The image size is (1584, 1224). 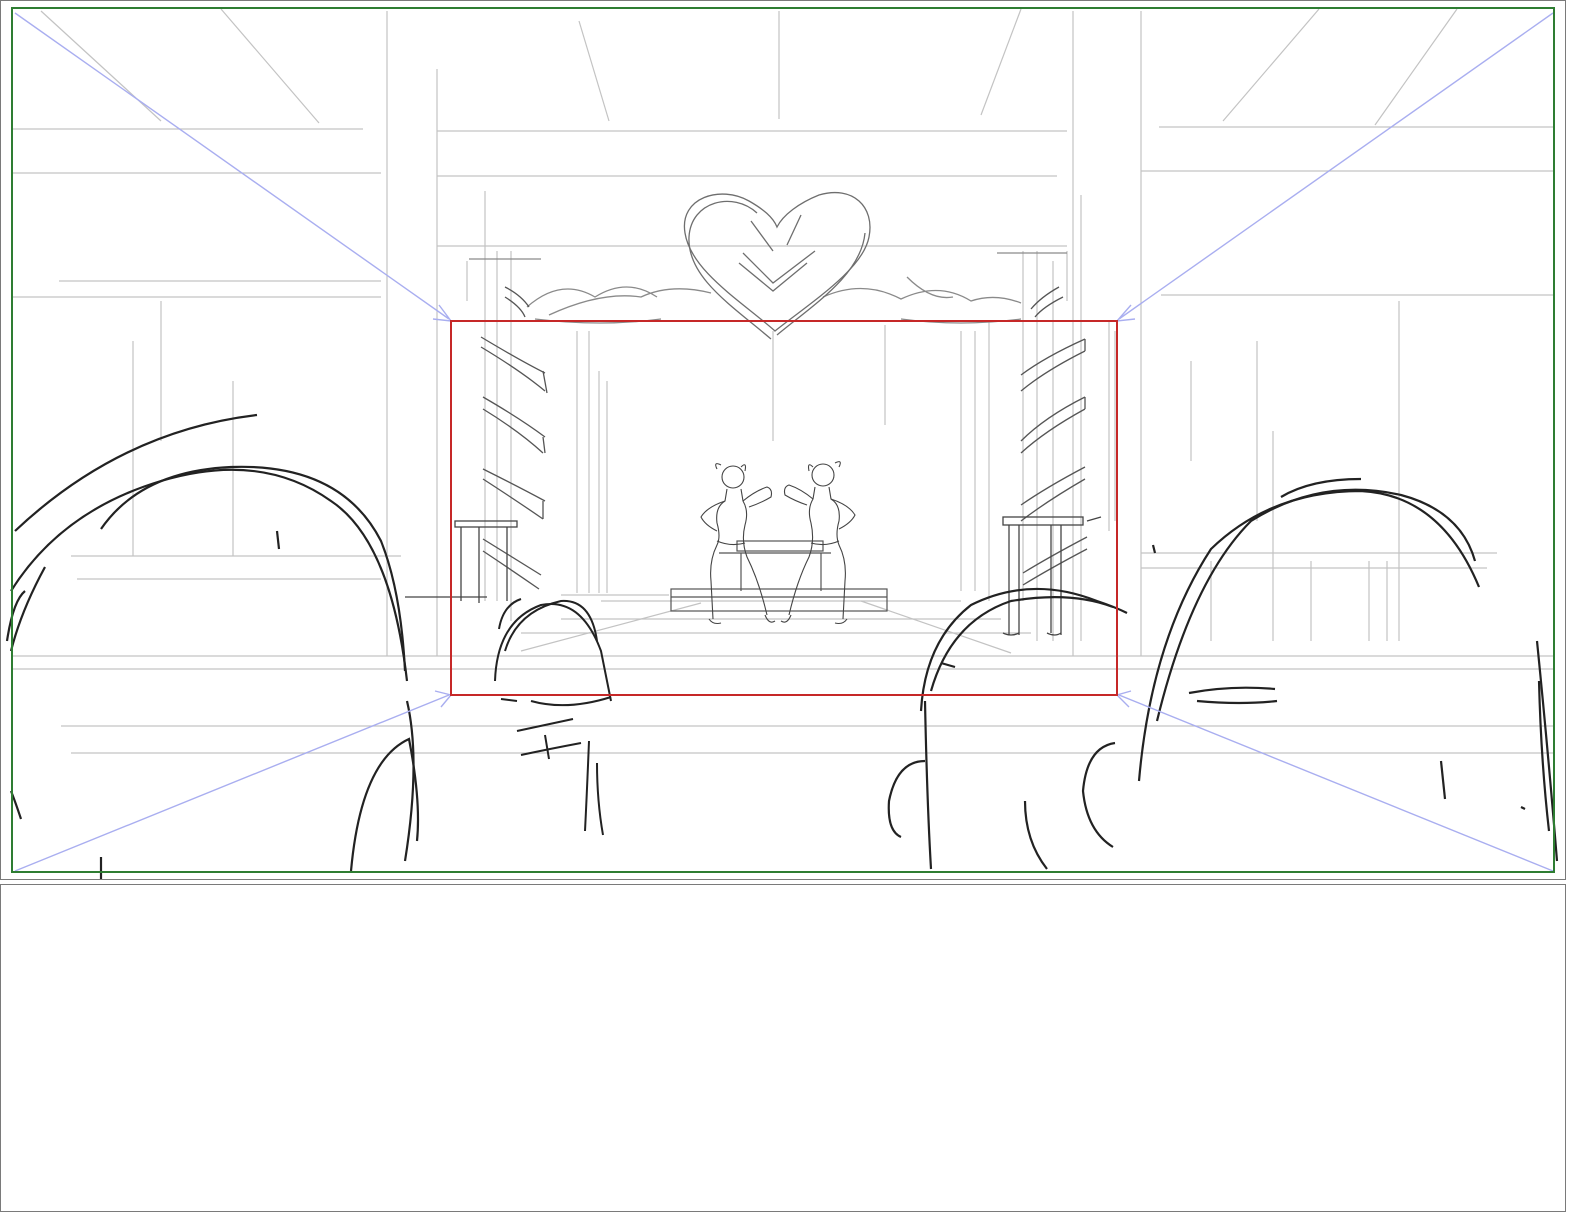 I want to click on left-curtain-tiebacks, so click(x=514, y=438).